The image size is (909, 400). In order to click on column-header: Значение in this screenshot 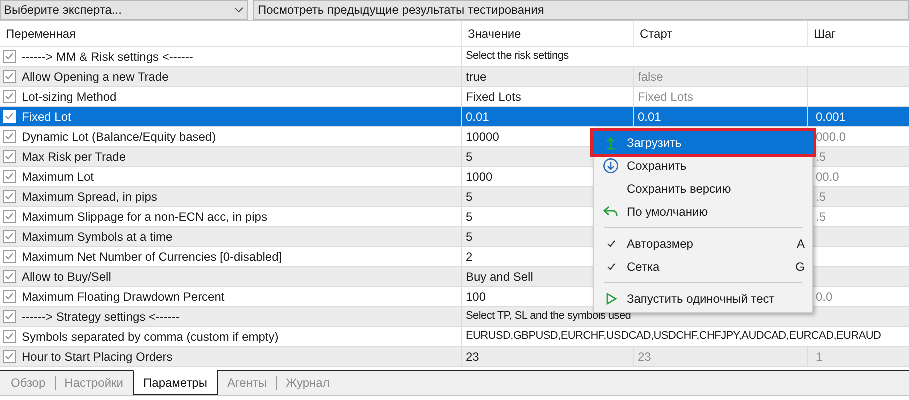, I will do `click(547, 33)`.